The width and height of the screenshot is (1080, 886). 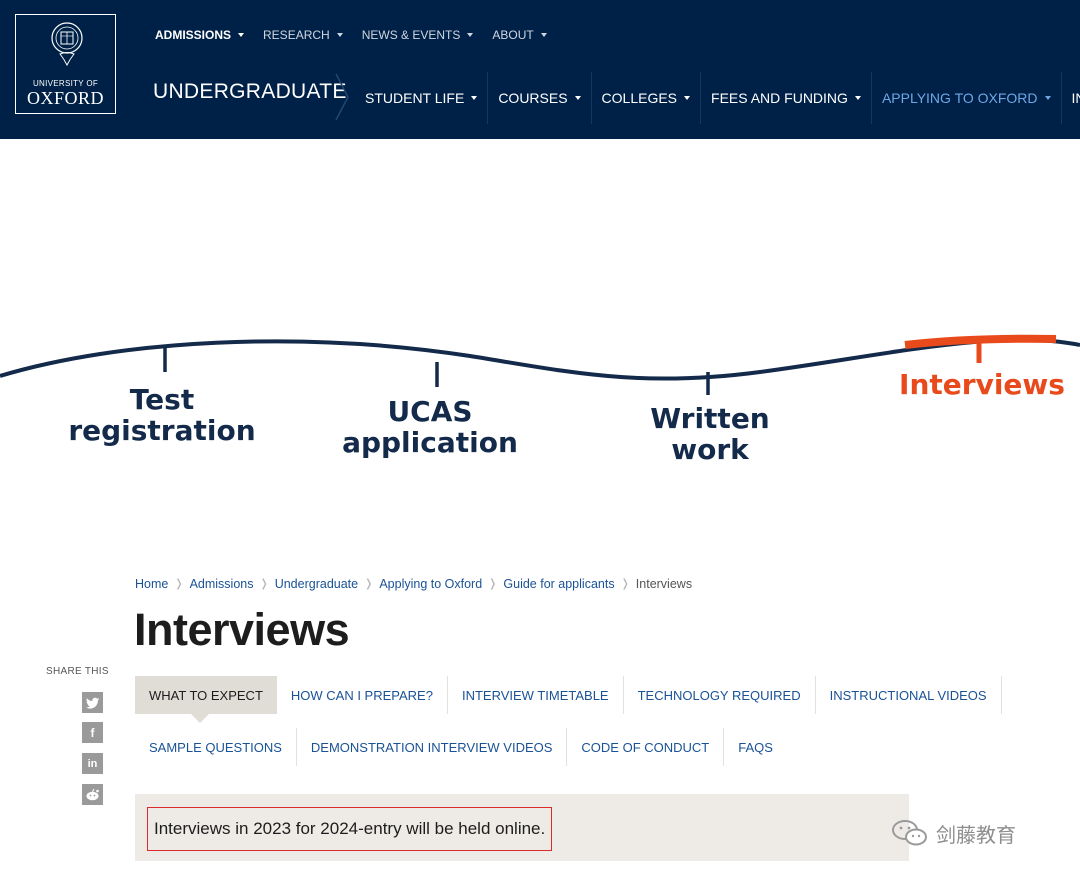 I want to click on share-label: SHARE THIS, so click(x=77, y=671).